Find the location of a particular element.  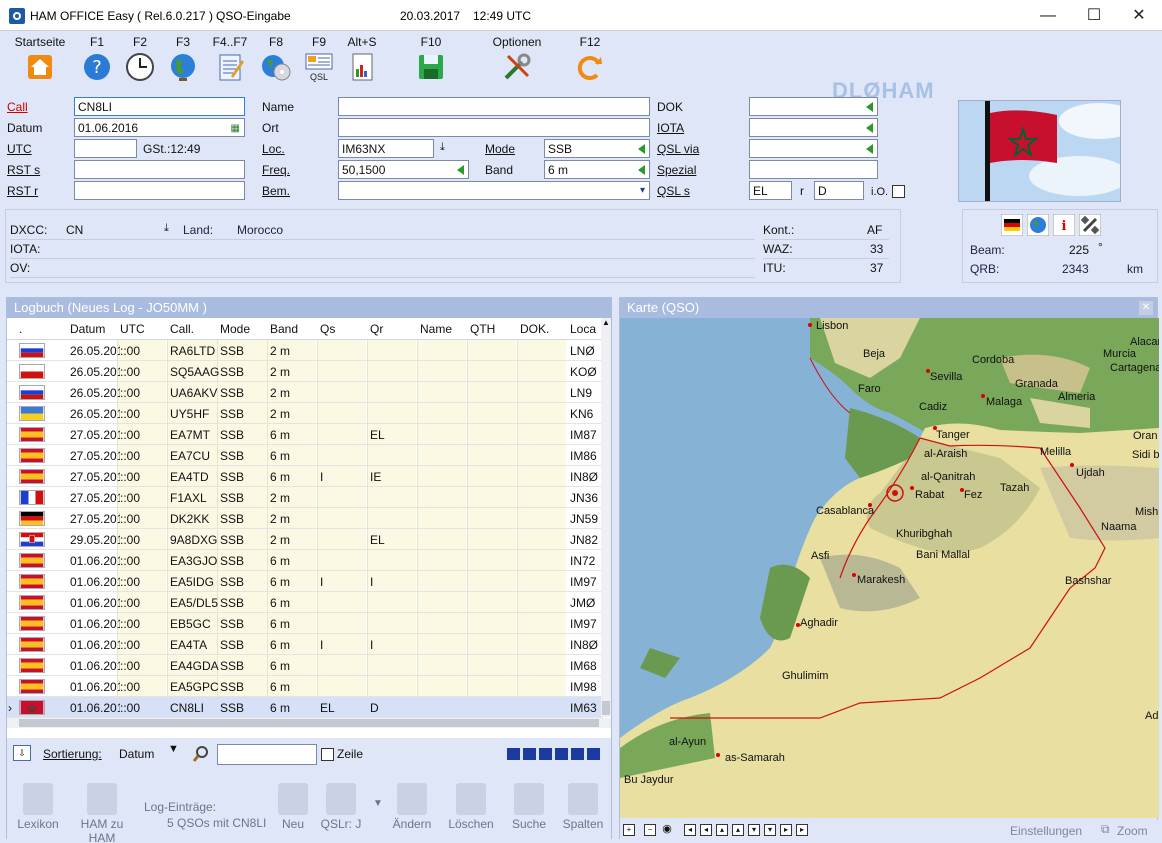

columns-button: Spalten is located at coordinates (583, 807).